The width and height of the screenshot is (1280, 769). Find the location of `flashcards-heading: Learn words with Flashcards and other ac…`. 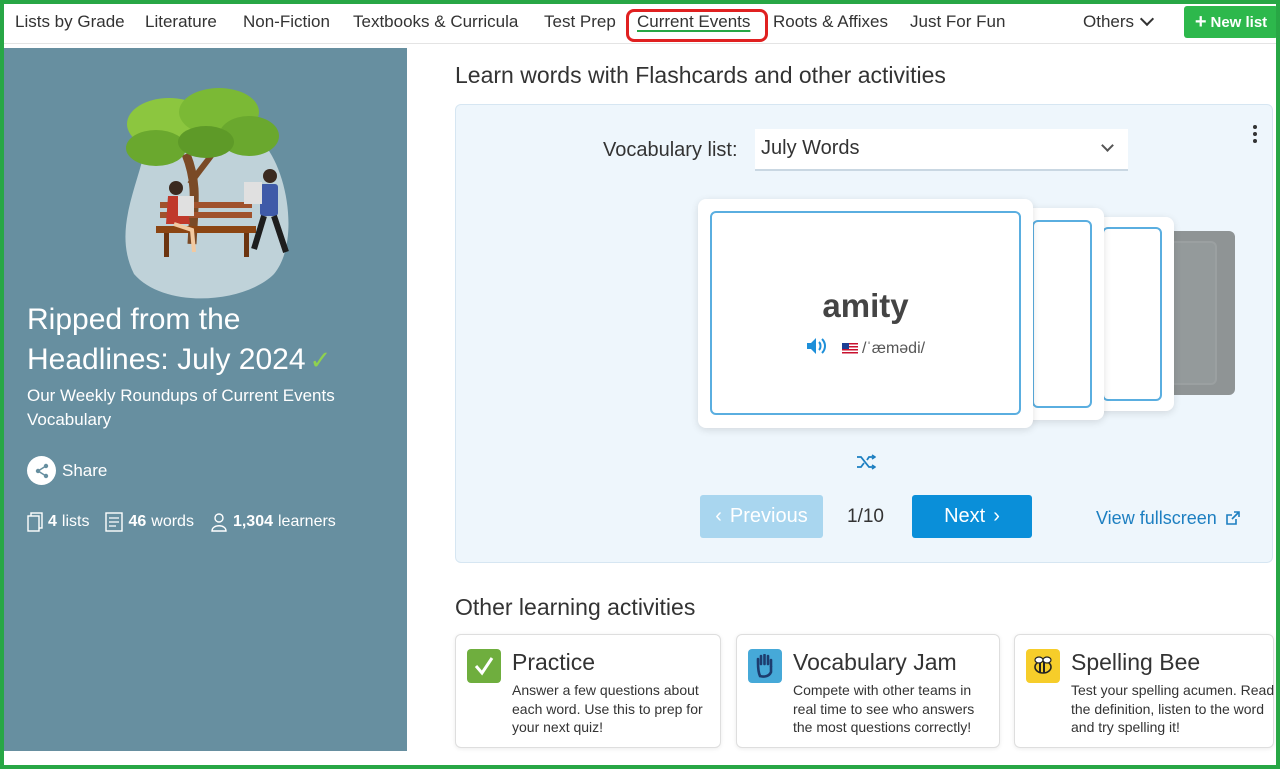

flashcards-heading: Learn words with Flashcards and other ac… is located at coordinates (700, 75).